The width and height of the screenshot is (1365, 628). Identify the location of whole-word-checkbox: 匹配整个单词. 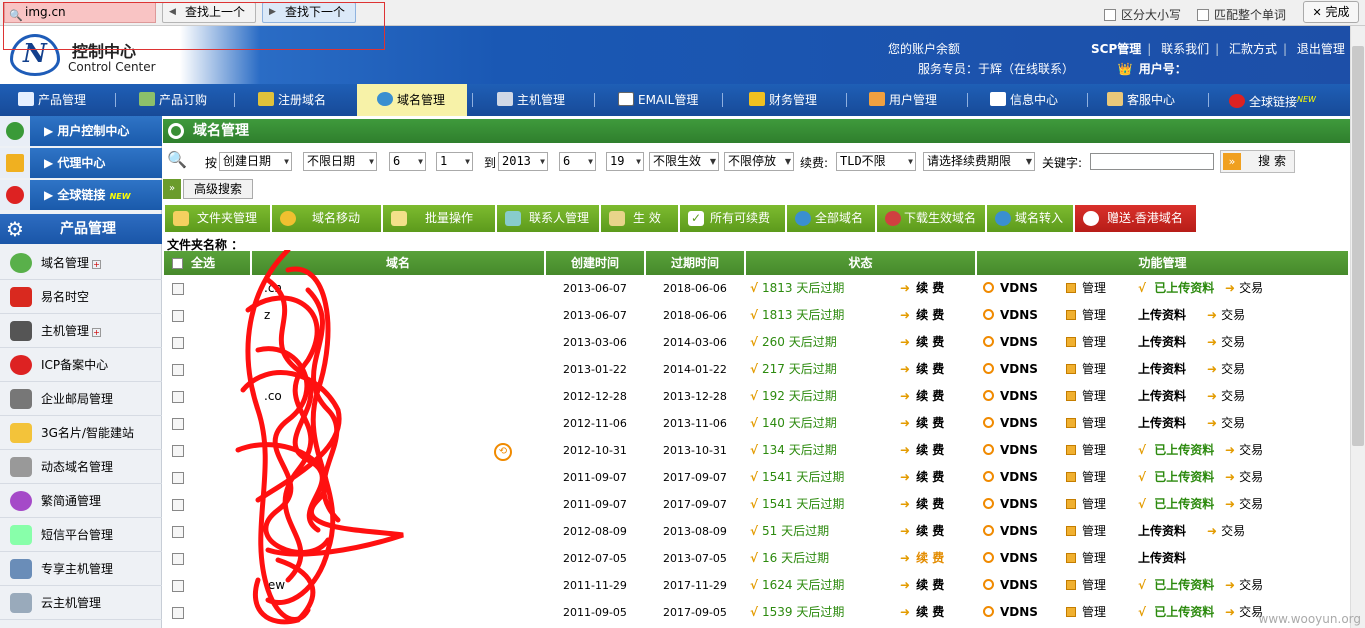
(1241, 14).